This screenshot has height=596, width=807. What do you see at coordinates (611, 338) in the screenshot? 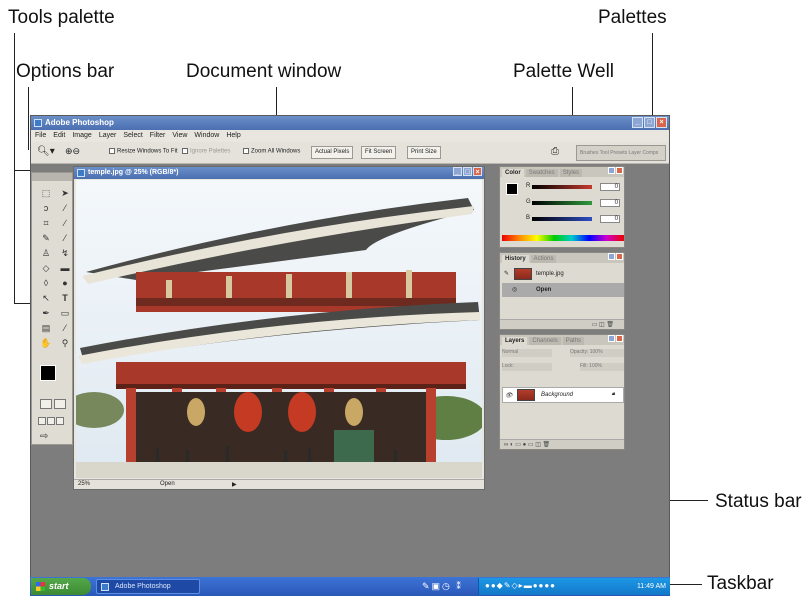
I see `layers-minimize-button` at bounding box center [611, 338].